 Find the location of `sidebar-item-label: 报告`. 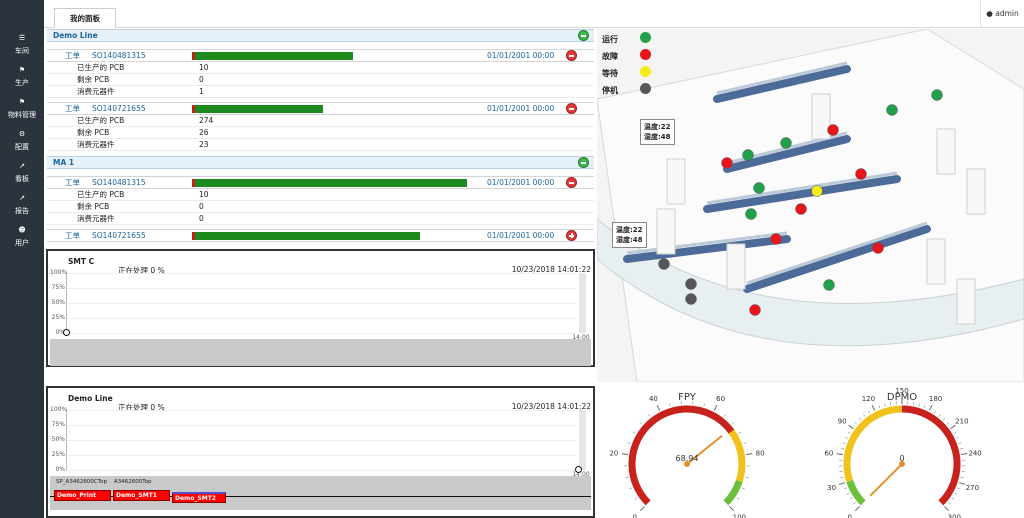

sidebar-item-label: 报告 is located at coordinates (22, 211).